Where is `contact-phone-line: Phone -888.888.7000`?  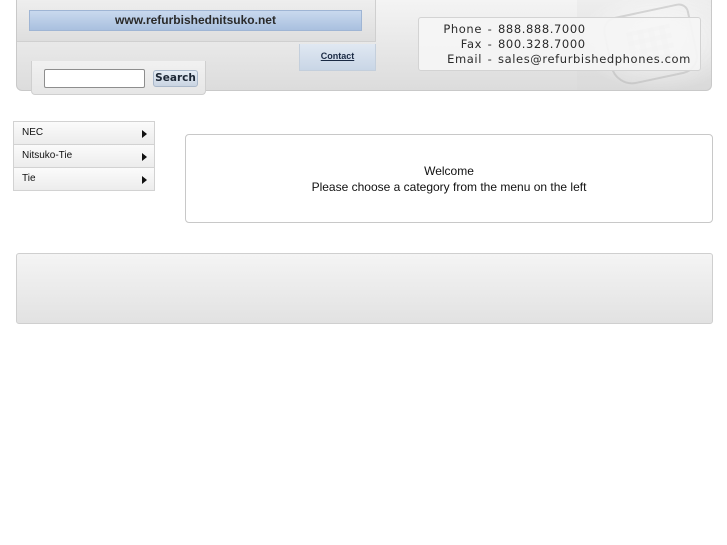 contact-phone-line: Phone -888.888.7000 is located at coordinates (559, 29).